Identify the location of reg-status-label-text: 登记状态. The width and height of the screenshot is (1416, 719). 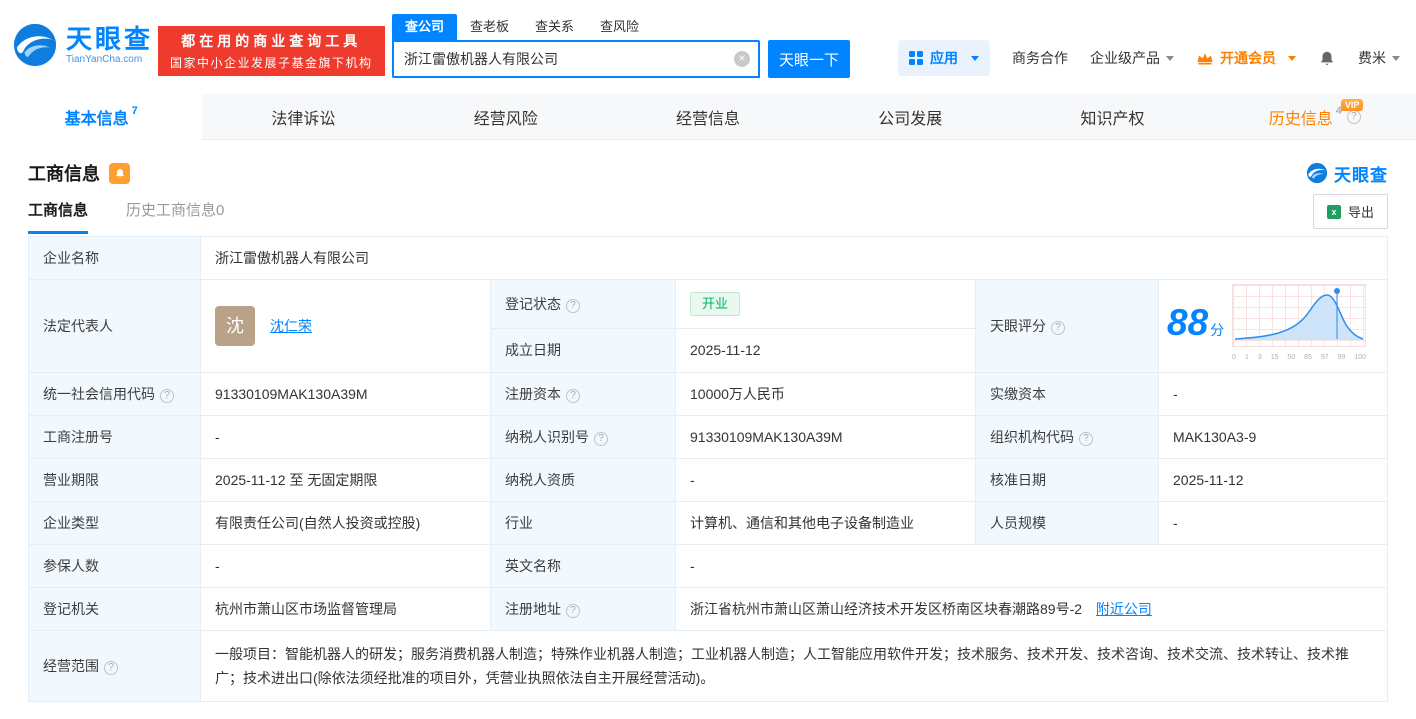
(533, 303).